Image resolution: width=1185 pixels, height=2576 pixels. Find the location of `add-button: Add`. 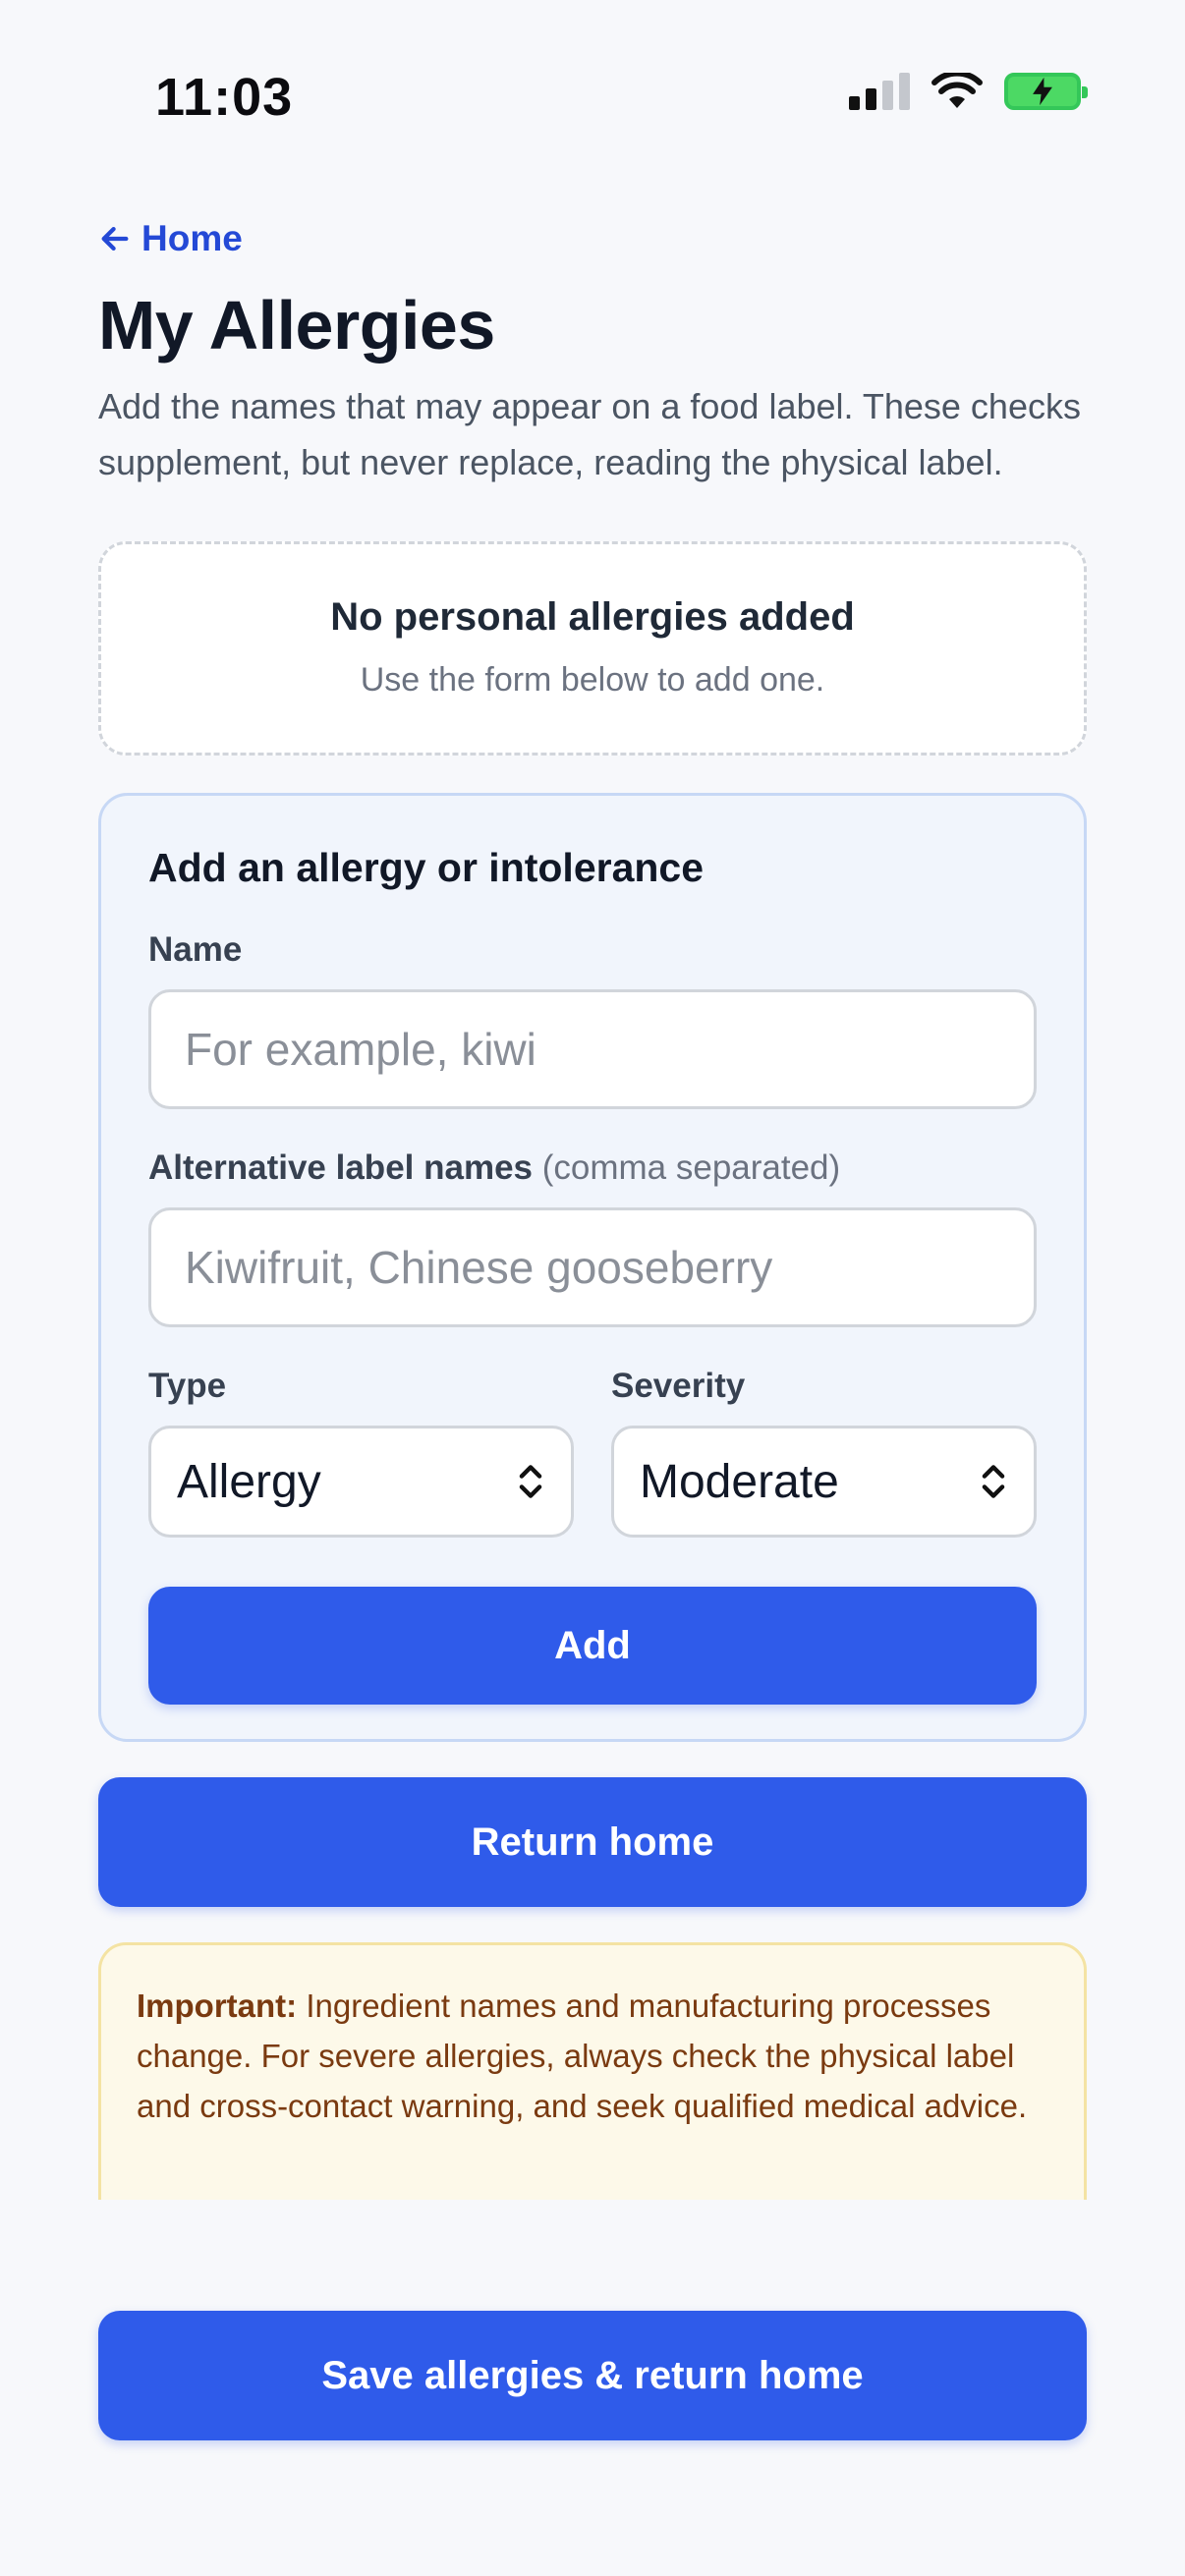

add-button: Add is located at coordinates (592, 1646).